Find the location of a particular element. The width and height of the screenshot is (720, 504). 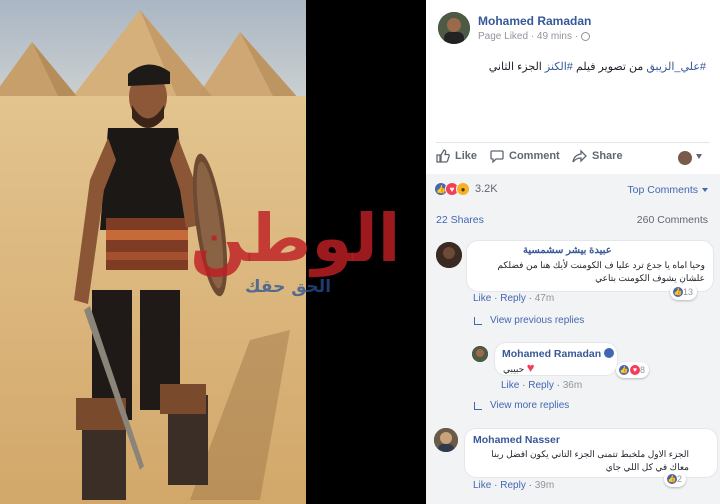

reactions-summary: 👍 ♥ ● 3.2K is located at coordinates (466, 189).